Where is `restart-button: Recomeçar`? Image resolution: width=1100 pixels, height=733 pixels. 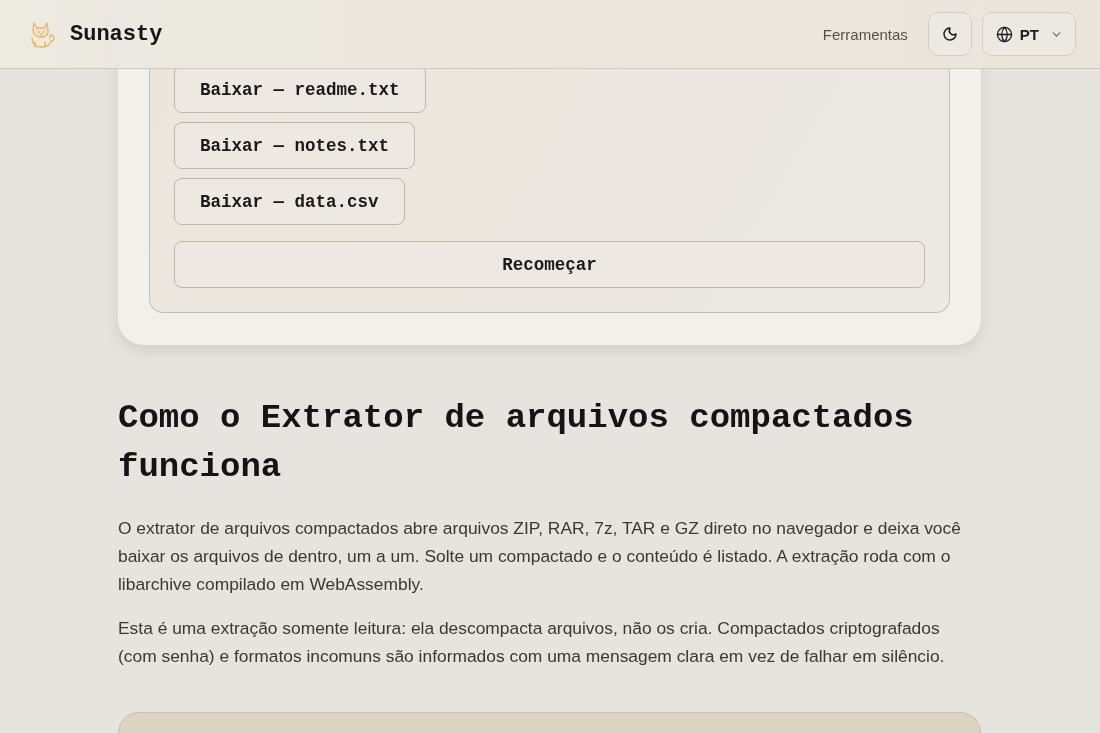
restart-button: Recomeçar is located at coordinates (549, 264).